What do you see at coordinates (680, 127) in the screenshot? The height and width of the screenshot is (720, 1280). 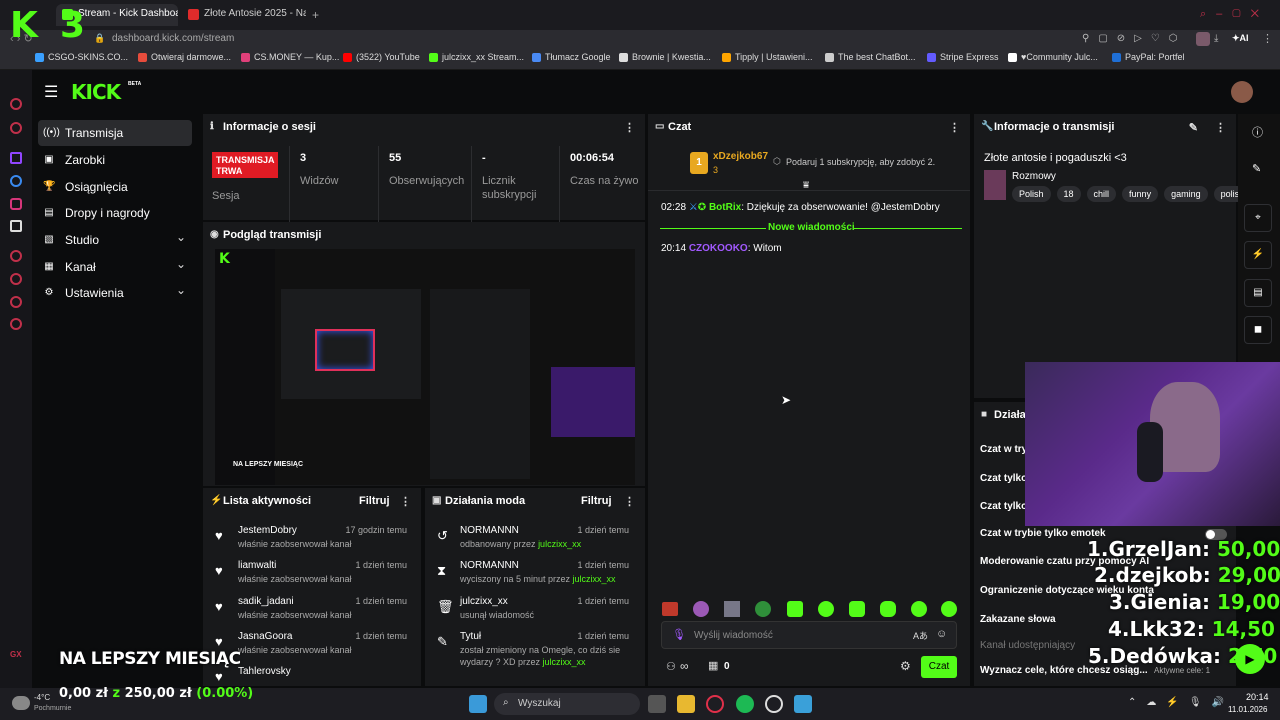 I see `panel-title: Czat` at bounding box center [680, 127].